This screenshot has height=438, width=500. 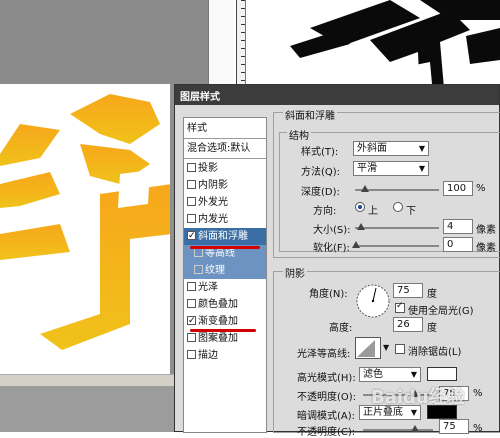 I want to click on style-item-drop-shadow: 投影, so click(x=225, y=168).